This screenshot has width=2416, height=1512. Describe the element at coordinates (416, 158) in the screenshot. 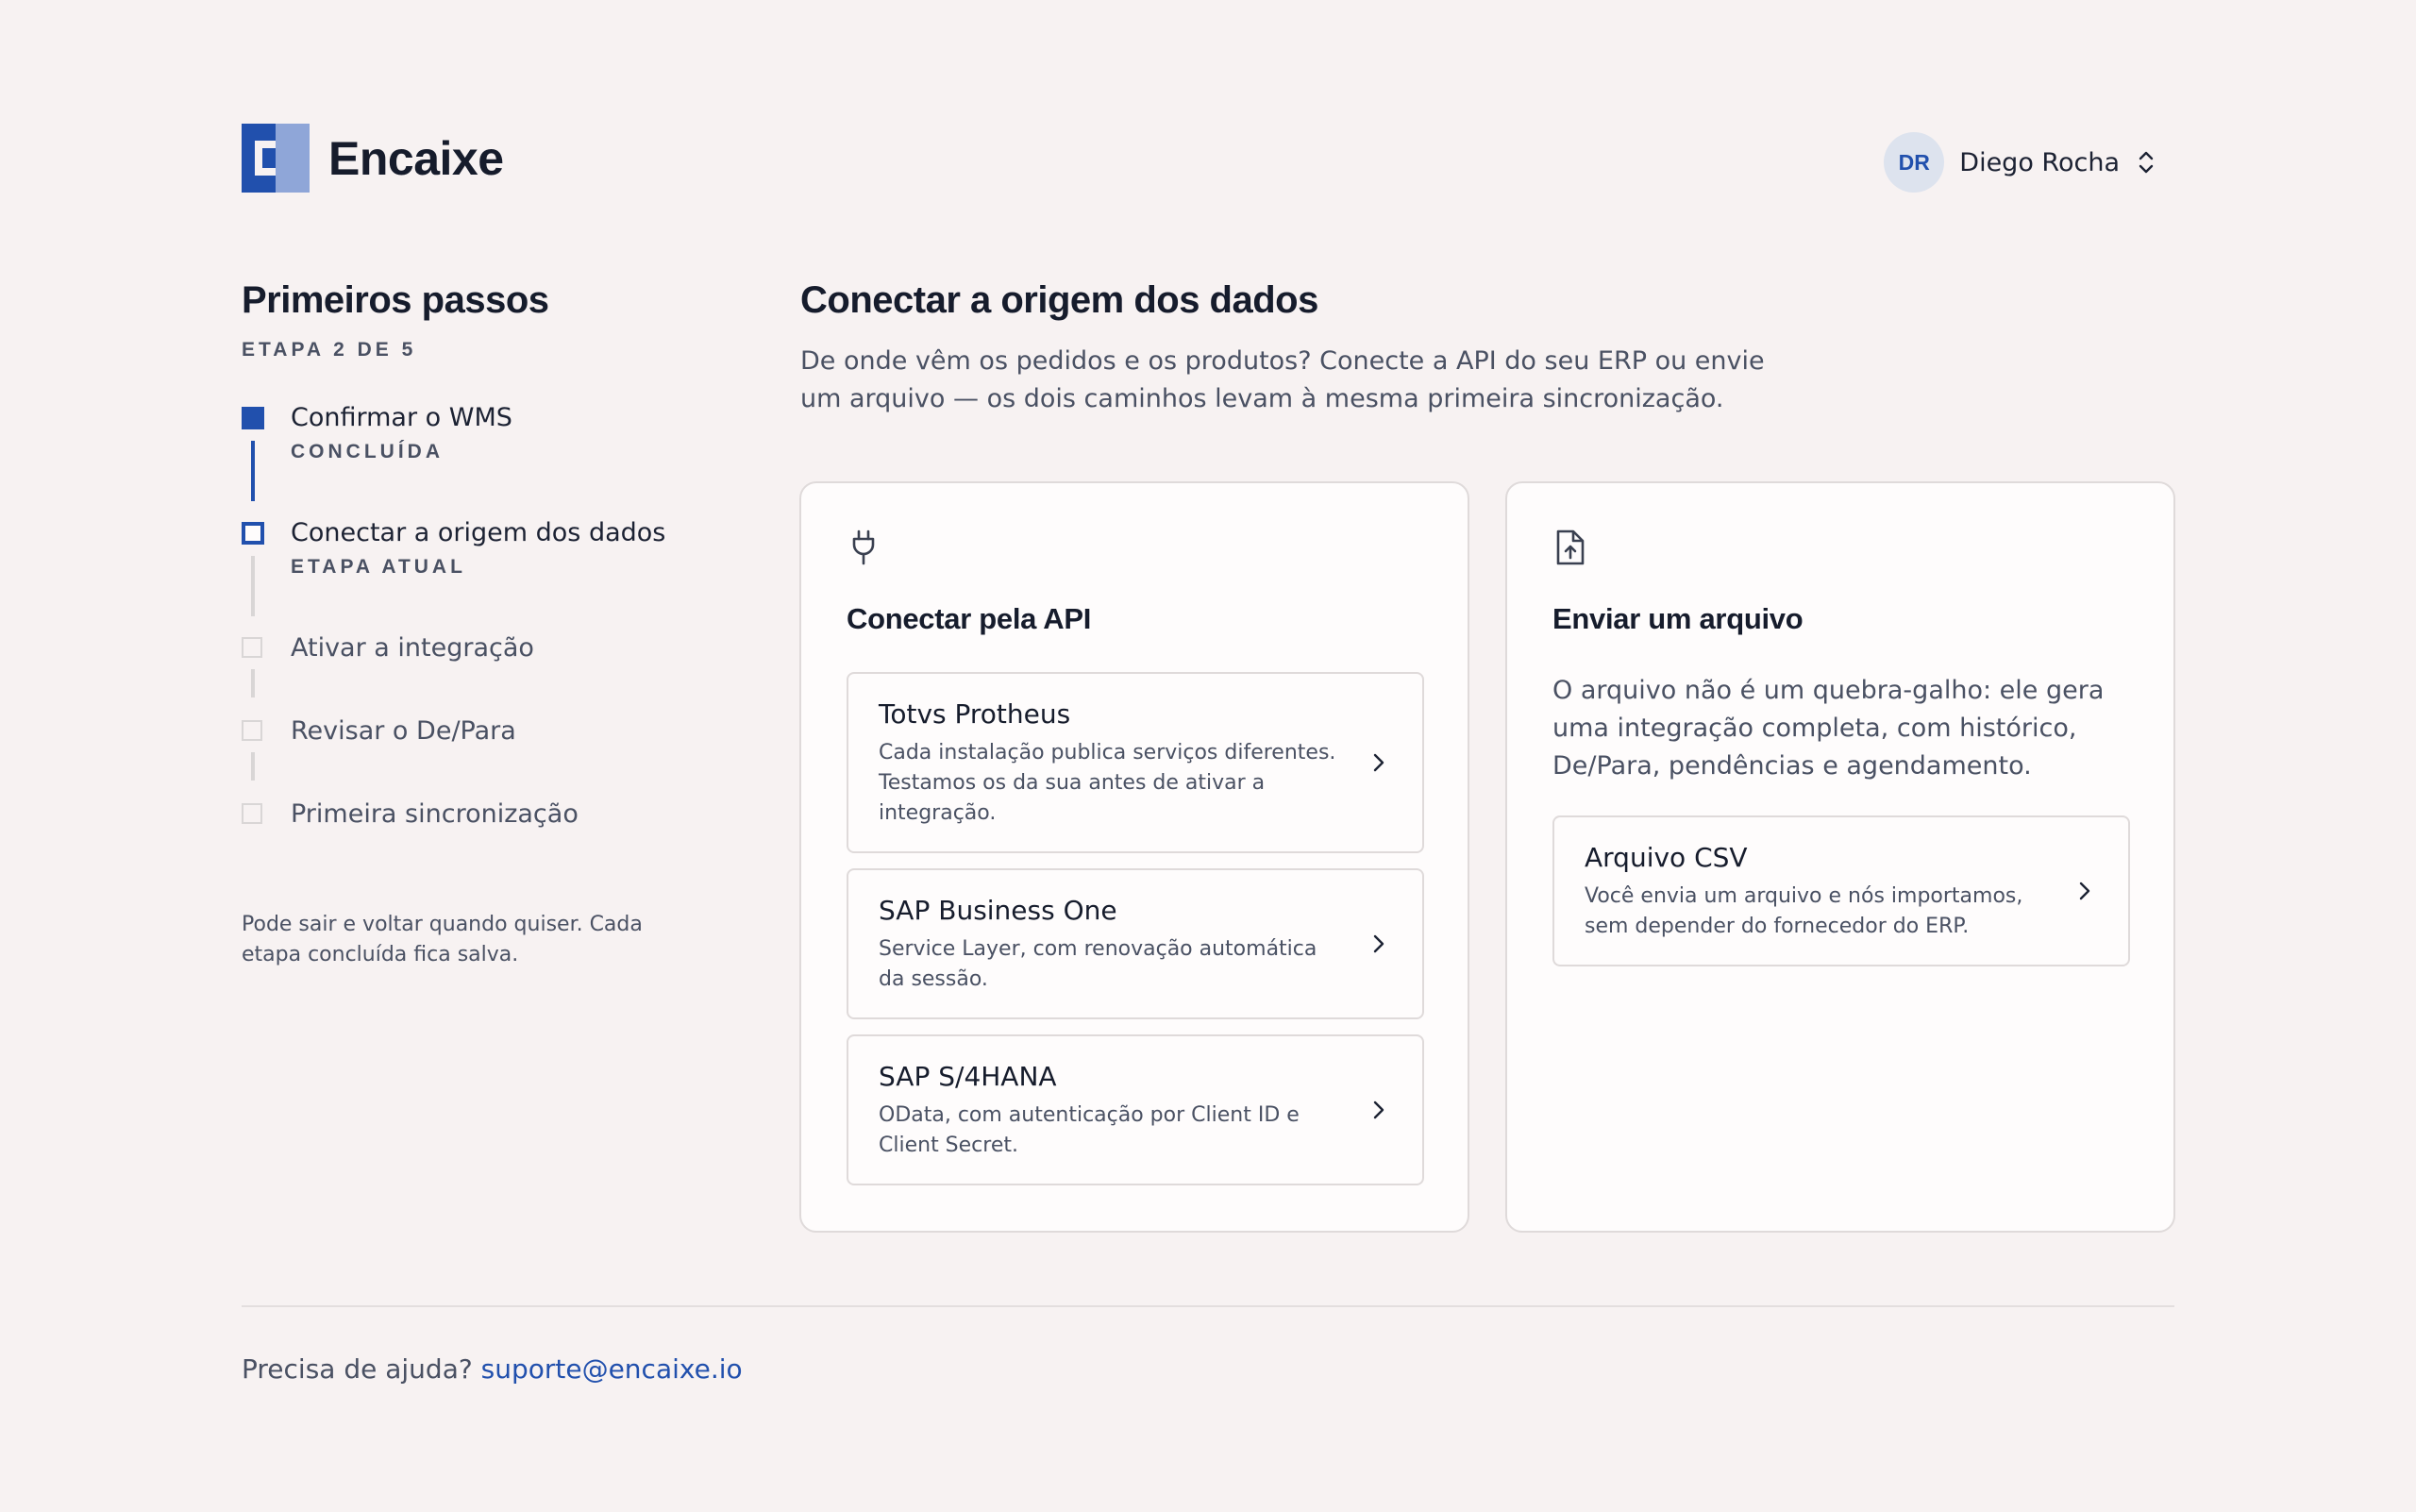

I see `brand-name: Encaixe` at that location.